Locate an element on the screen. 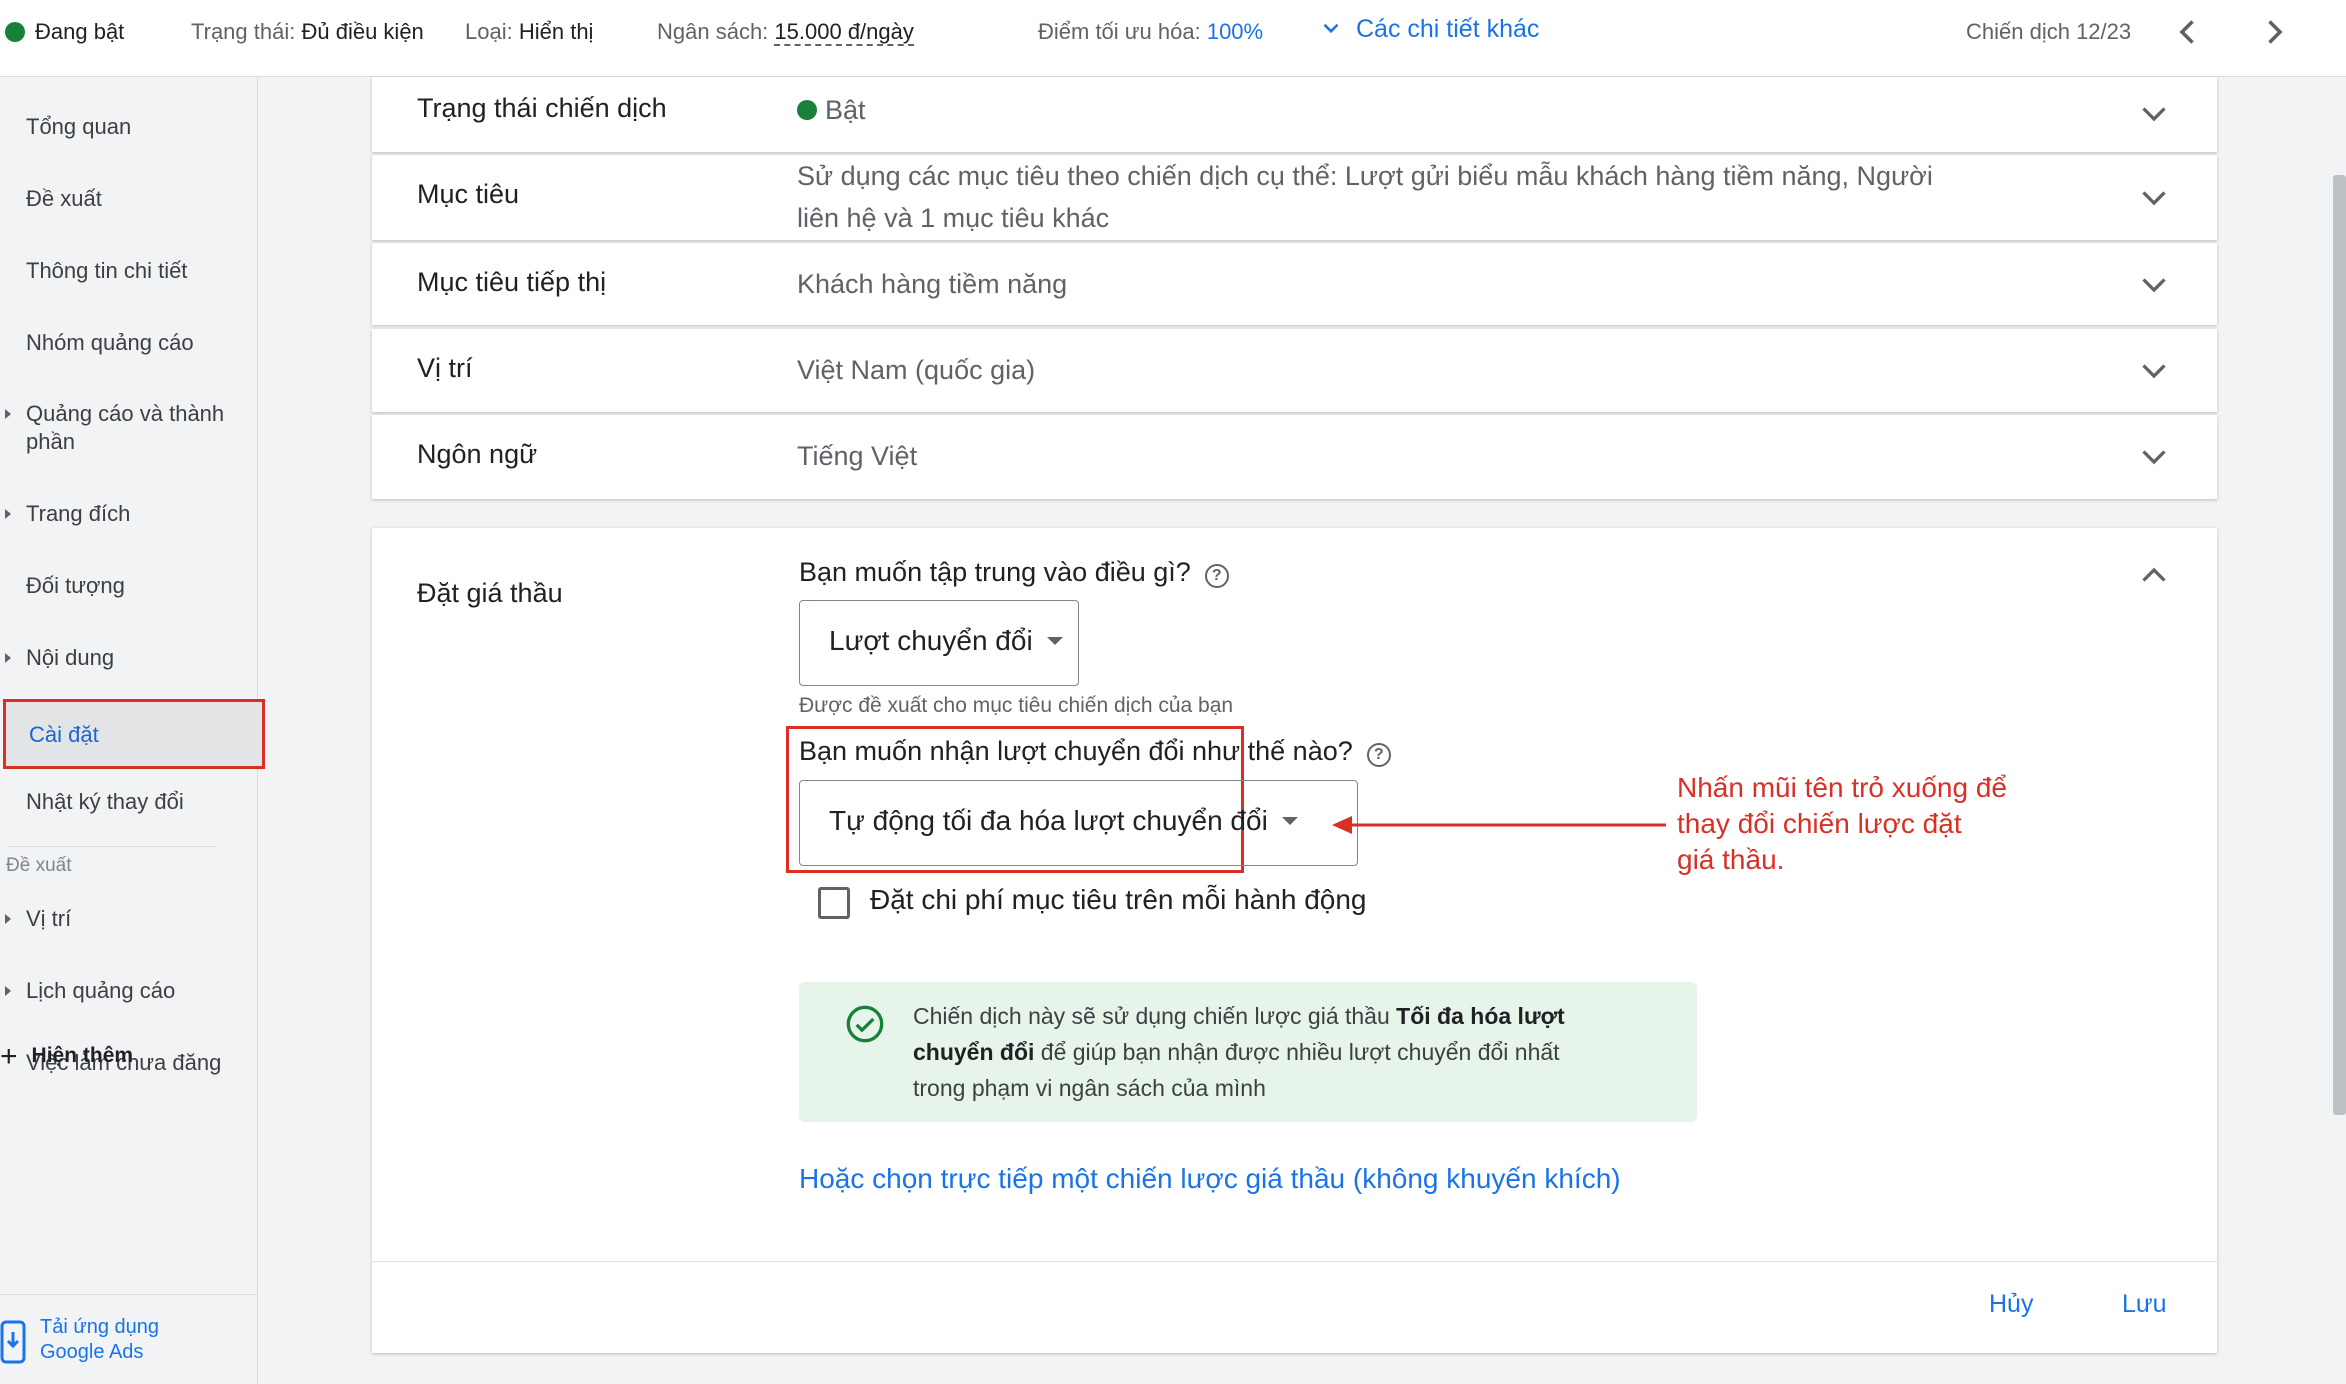 This screenshot has width=2346, height=1384. sidebar-item-settings: Cài đặt is located at coordinates (134, 734).